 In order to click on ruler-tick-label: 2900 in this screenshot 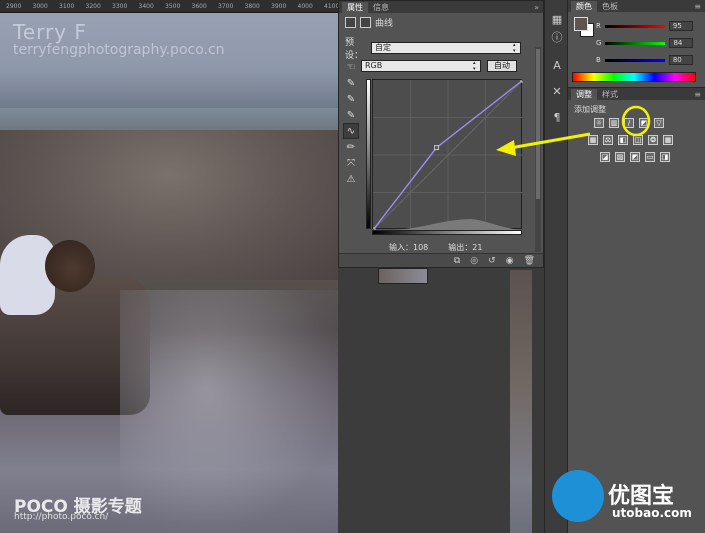, I will do `click(14, 6)`.